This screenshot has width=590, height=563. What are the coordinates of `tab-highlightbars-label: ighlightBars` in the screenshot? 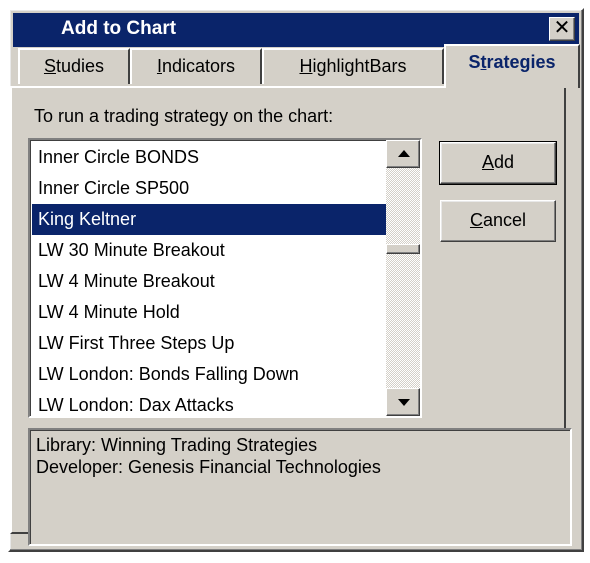 It's located at (359, 66).